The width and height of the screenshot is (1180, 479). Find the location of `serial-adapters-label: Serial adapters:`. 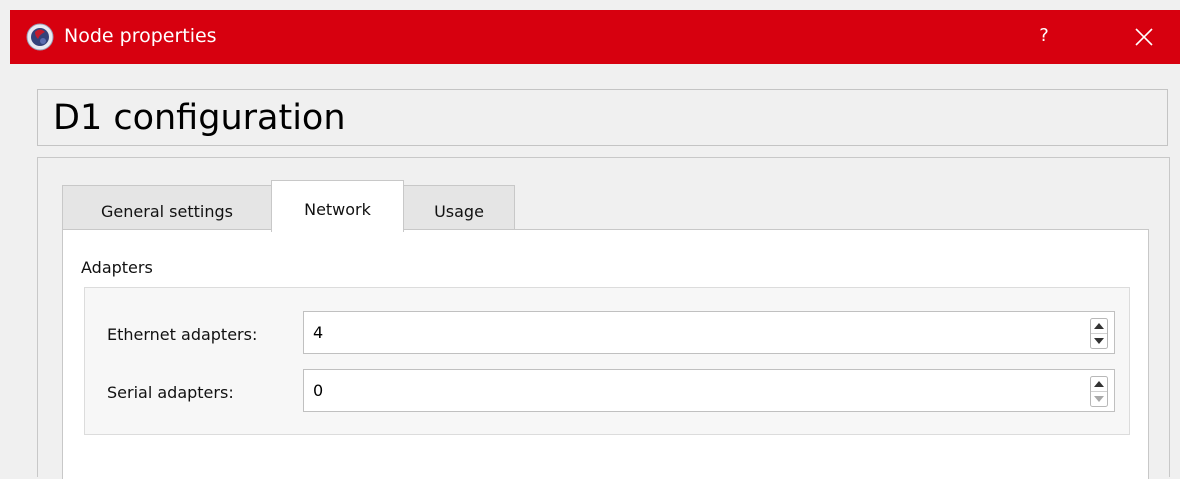

serial-adapters-label: Serial adapters: is located at coordinates (170, 392).